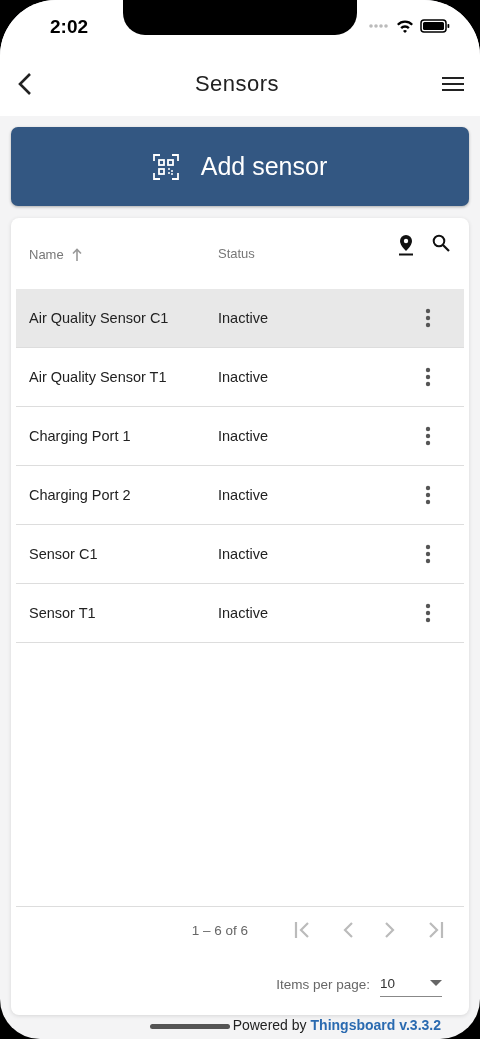 This screenshot has width=480, height=1039. What do you see at coordinates (25, 84) in the screenshot?
I see `back-icon` at bounding box center [25, 84].